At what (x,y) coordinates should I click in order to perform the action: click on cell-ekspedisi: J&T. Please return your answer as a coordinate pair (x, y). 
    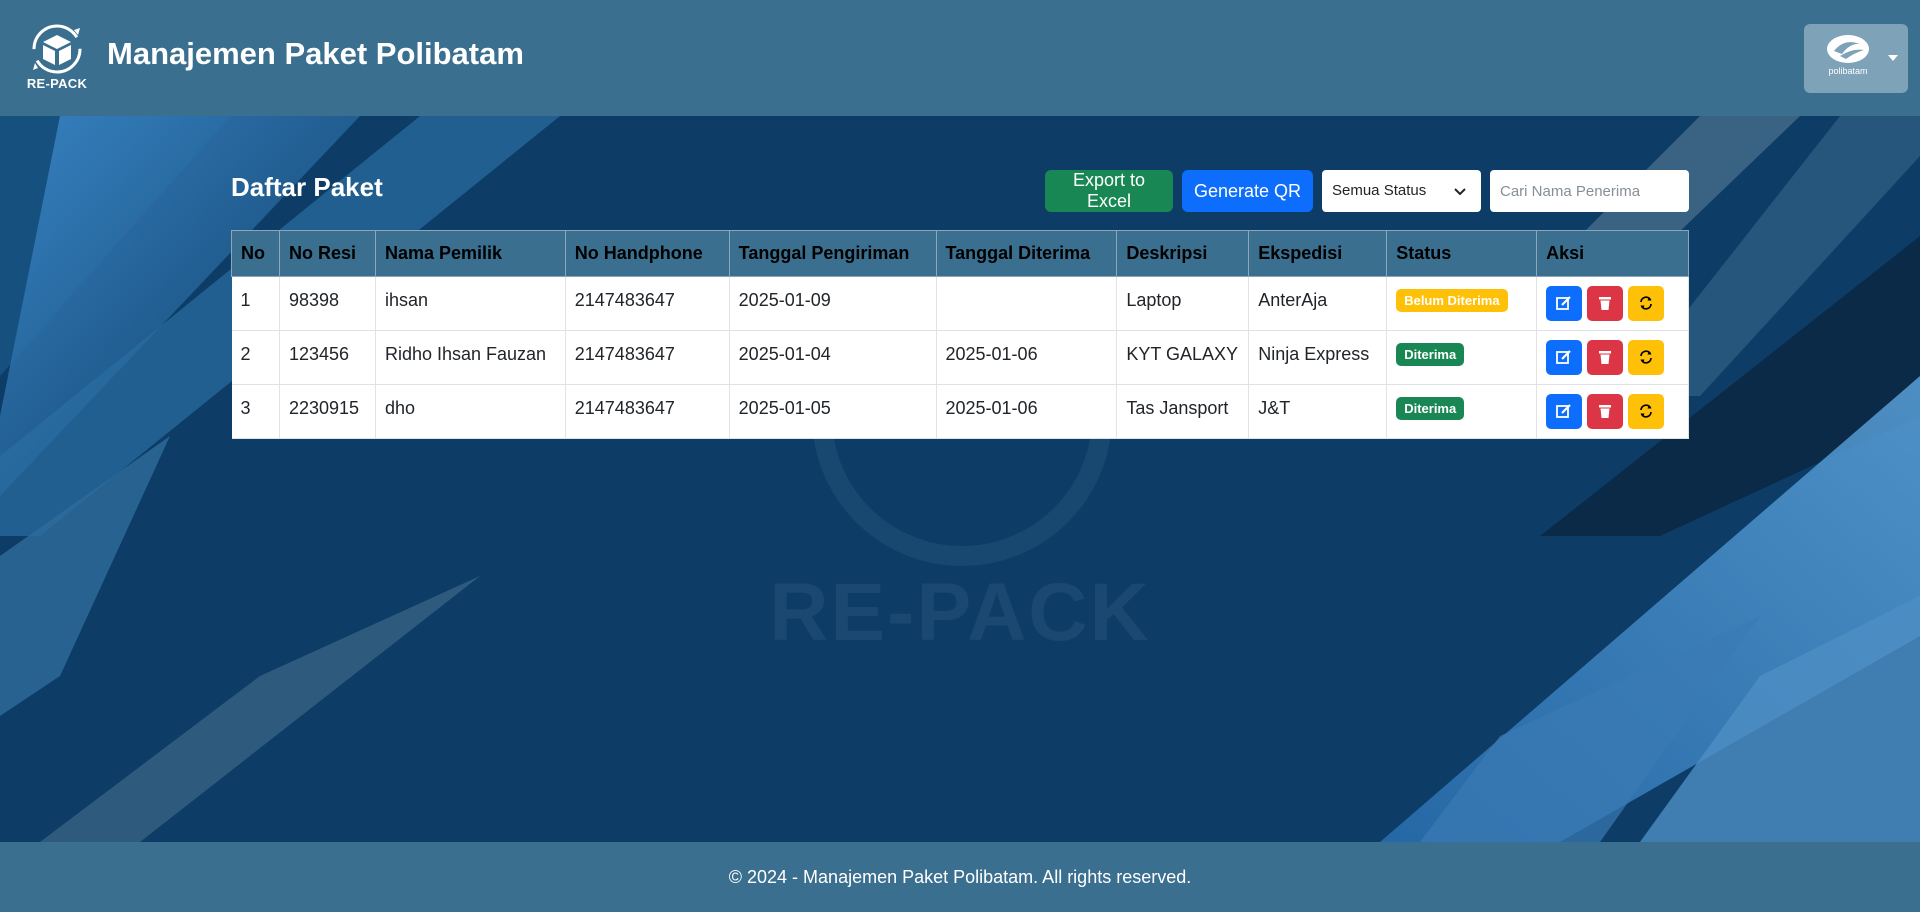
    Looking at the image, I should click on (1318, 411).